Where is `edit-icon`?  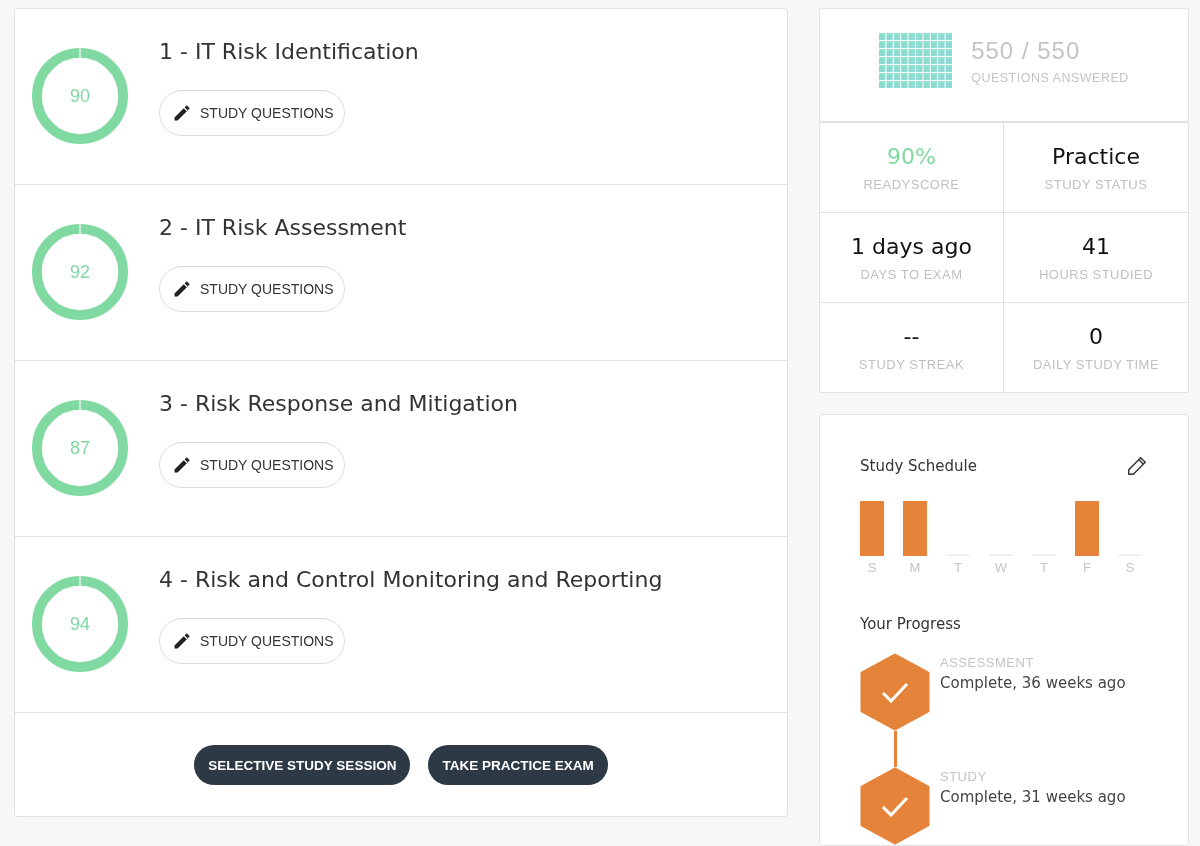
edit-icon is located at coordinates (1137, 466).